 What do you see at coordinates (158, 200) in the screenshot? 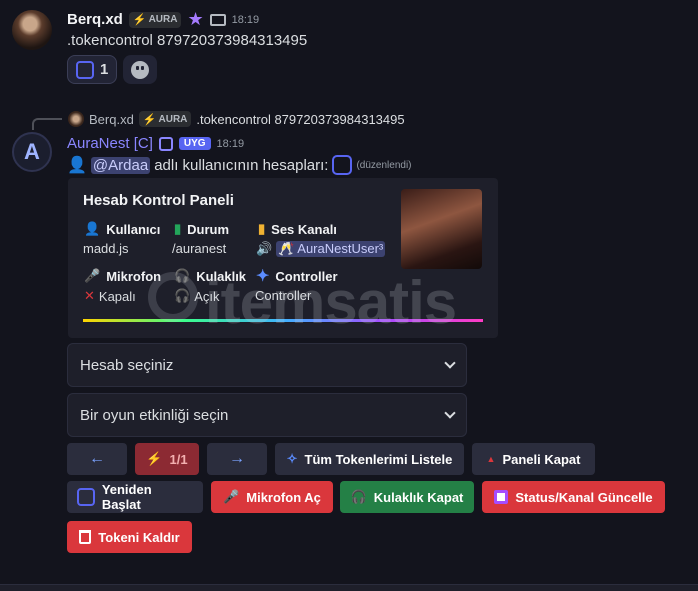
I see `embed-title: Hesab Kontrol Paneli` at bounding box center [158, 200].